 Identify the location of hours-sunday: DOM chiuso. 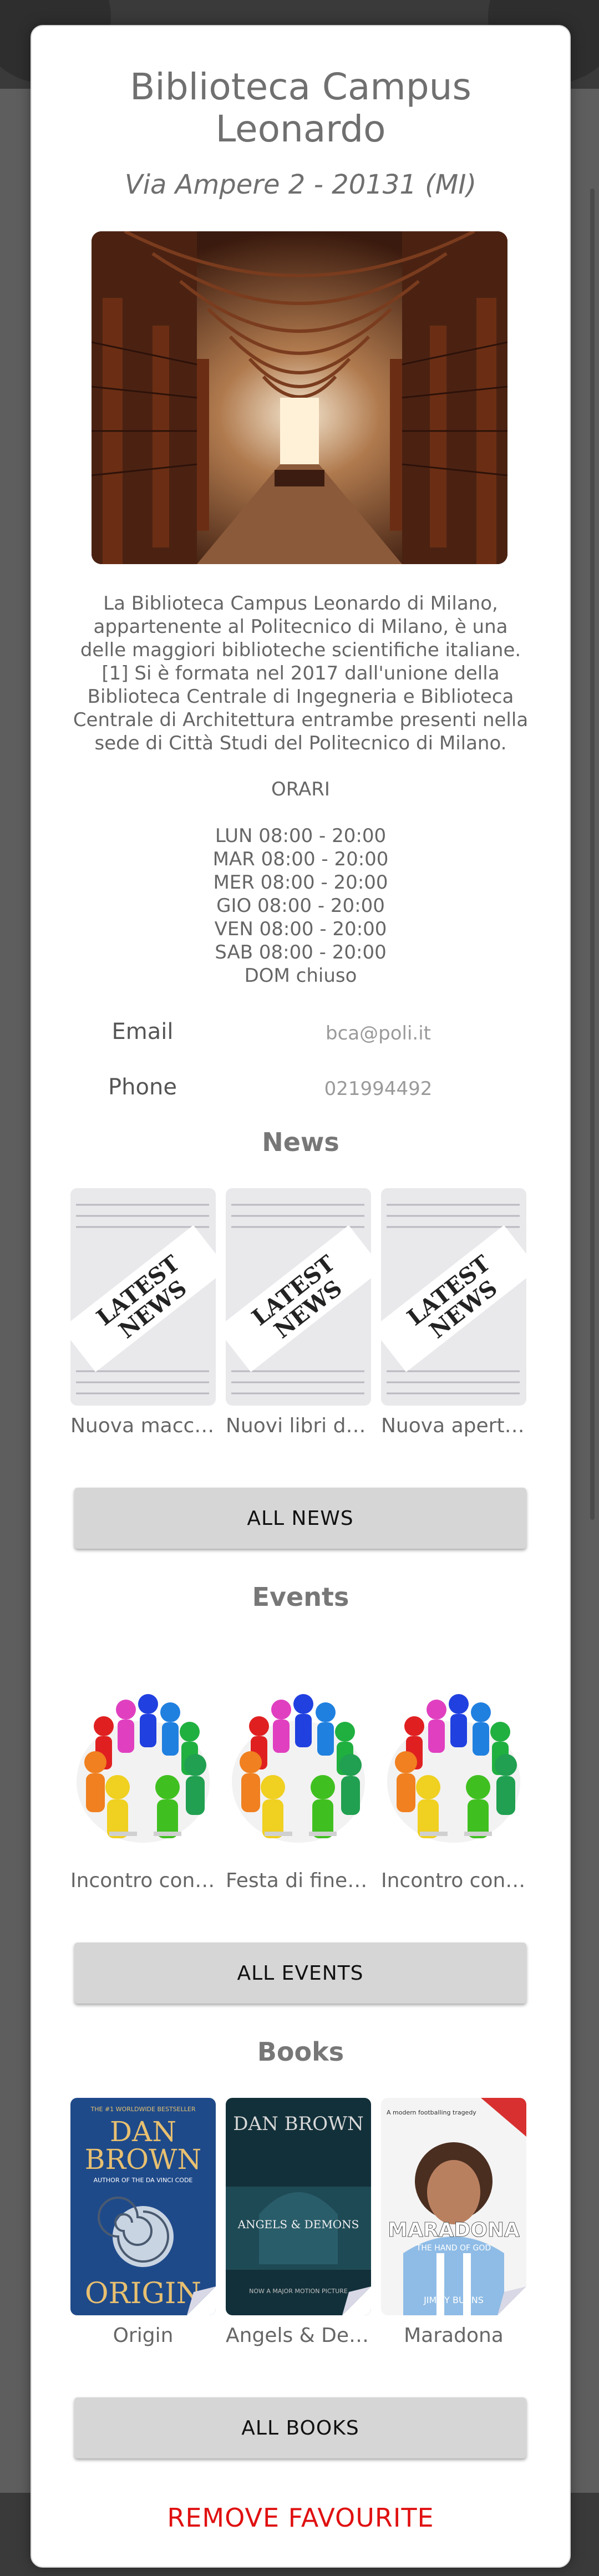
(300, 976).